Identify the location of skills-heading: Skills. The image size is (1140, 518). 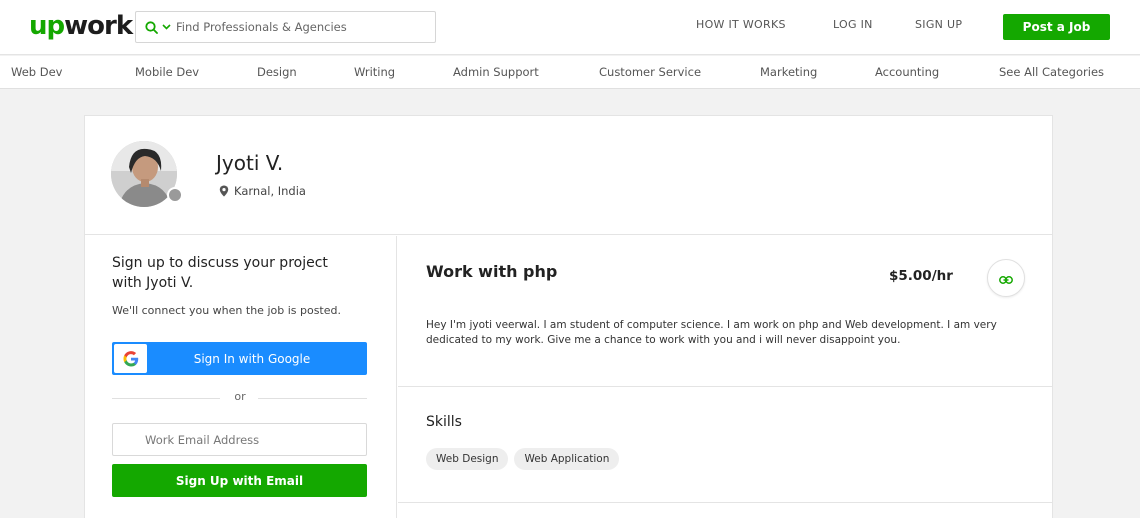
(444, 422).